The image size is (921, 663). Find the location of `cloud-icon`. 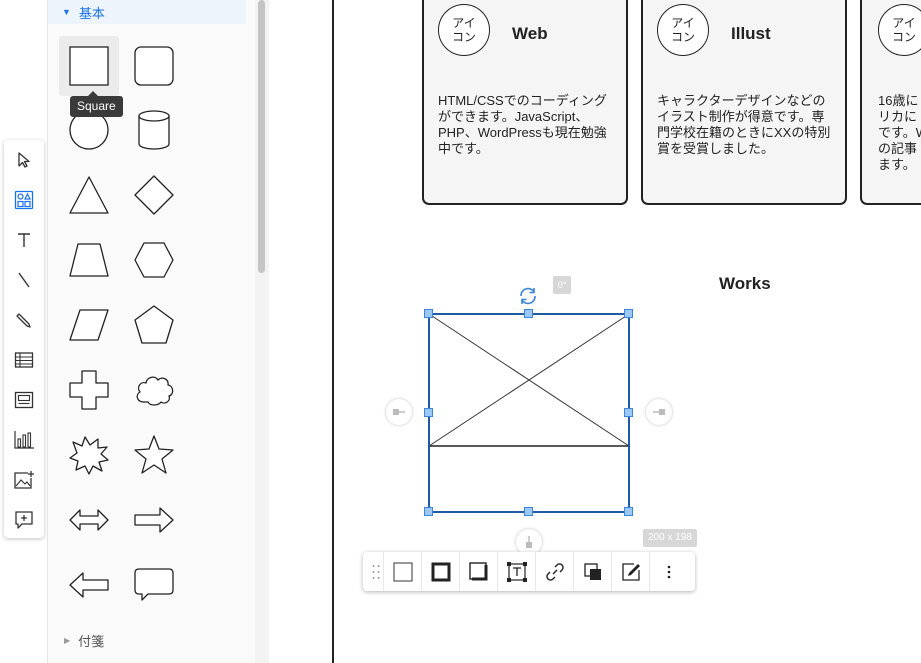

cloud-icon is located at coordinates (155, 391).